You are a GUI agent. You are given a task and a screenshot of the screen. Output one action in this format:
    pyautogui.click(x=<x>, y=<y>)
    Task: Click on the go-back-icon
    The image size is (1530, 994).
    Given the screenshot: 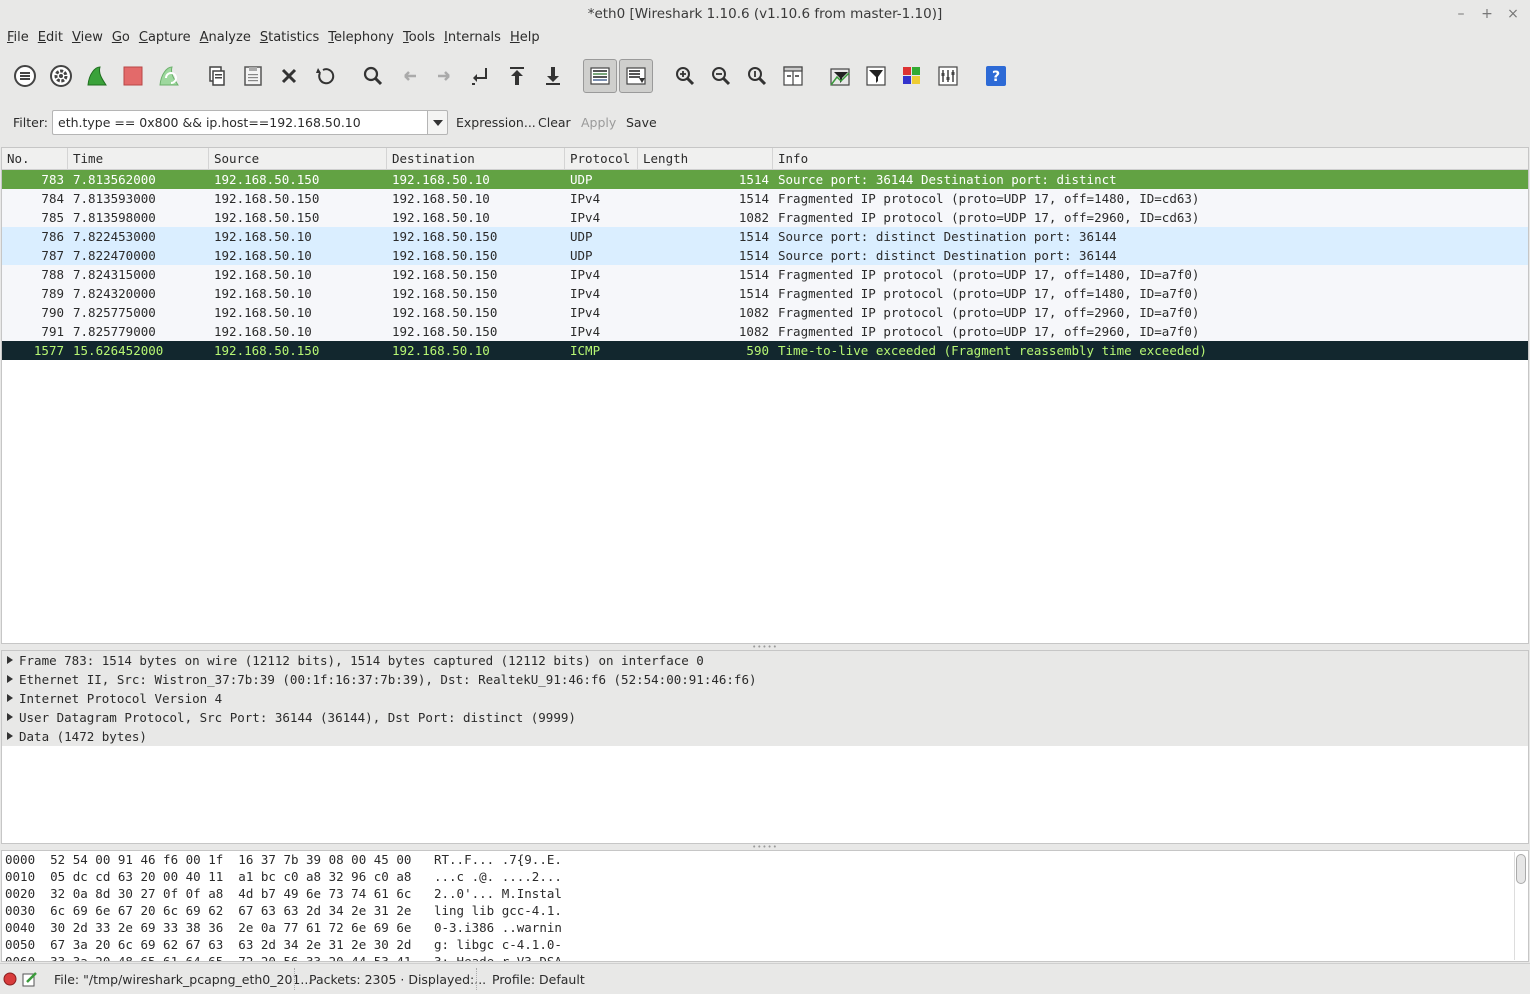 What is the action you would take?
    pyautogui.click(x=409, y=76)
    